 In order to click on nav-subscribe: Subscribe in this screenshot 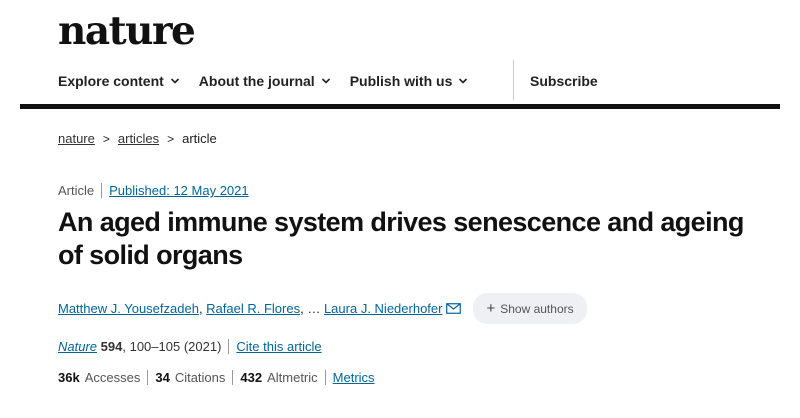, I will do `click(564, 81)`.